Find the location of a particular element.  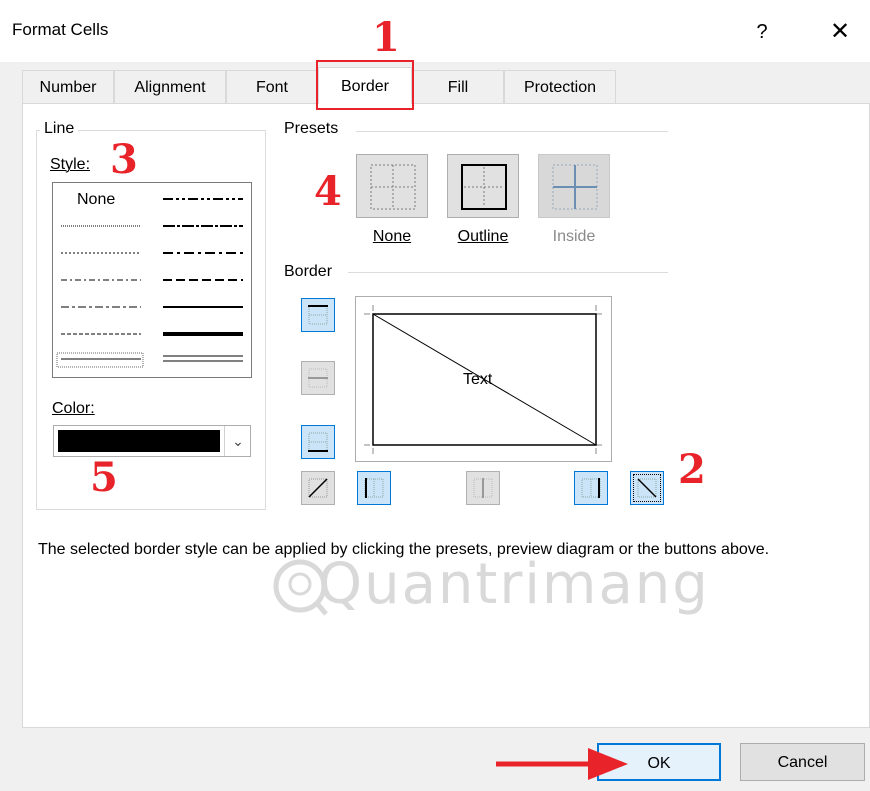

line-style-samples is located at coordinates (153, 281).